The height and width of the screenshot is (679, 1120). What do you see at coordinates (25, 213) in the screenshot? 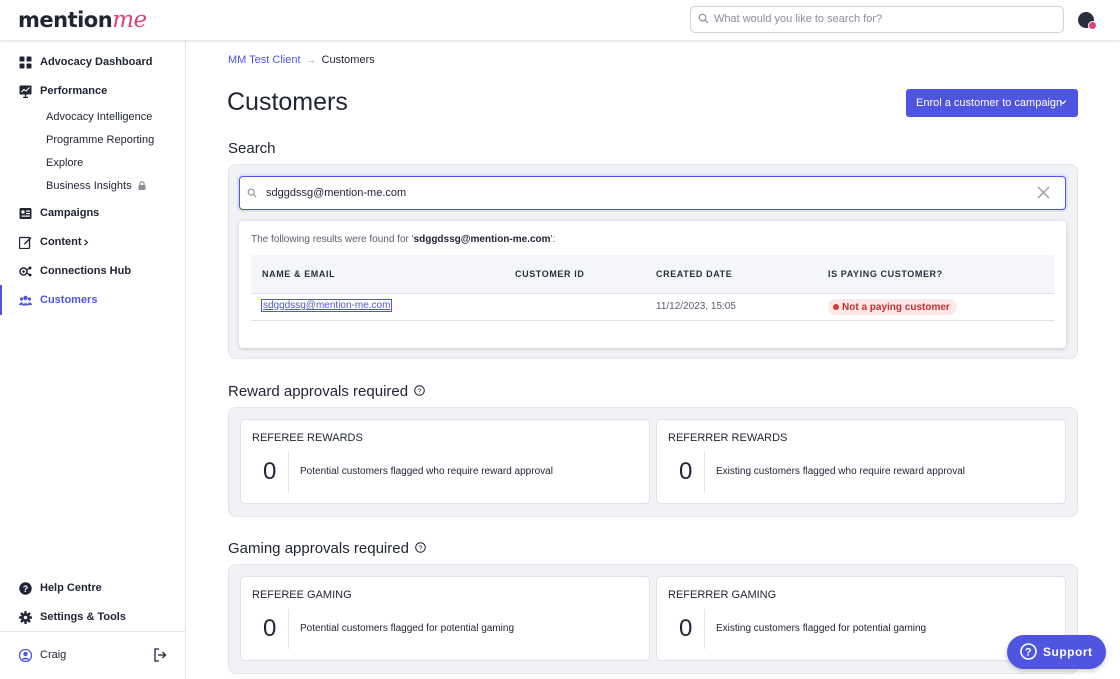
I see `campaigns-icon` at bounding box center [25, 213].